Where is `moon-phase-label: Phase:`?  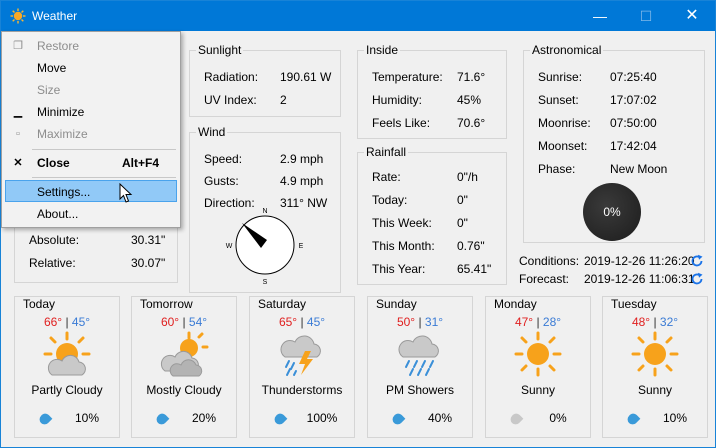 moon-phase-label: Phase: is located at coordinates (557, 169).